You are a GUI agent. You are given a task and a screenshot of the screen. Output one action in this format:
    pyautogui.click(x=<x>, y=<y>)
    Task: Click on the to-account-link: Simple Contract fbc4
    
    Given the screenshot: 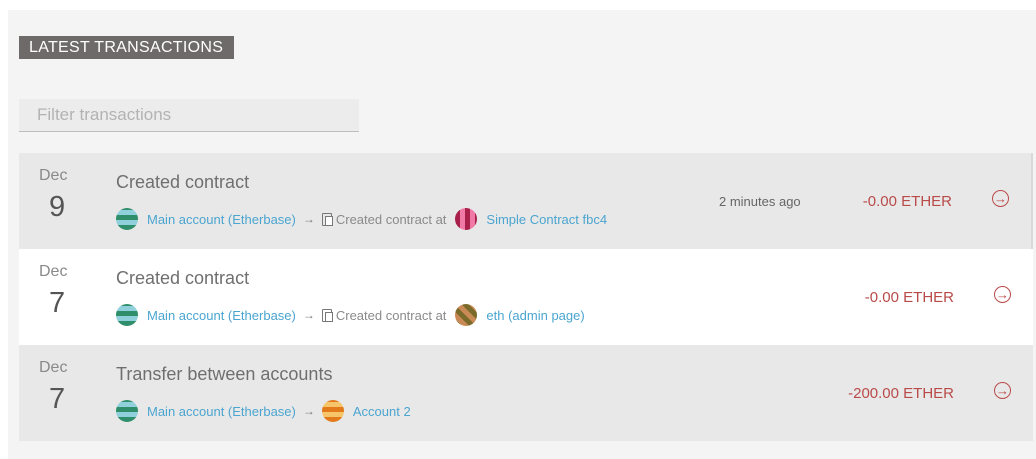 What is the action you would take?
    pyautogui.click(x=546, y=219)
    